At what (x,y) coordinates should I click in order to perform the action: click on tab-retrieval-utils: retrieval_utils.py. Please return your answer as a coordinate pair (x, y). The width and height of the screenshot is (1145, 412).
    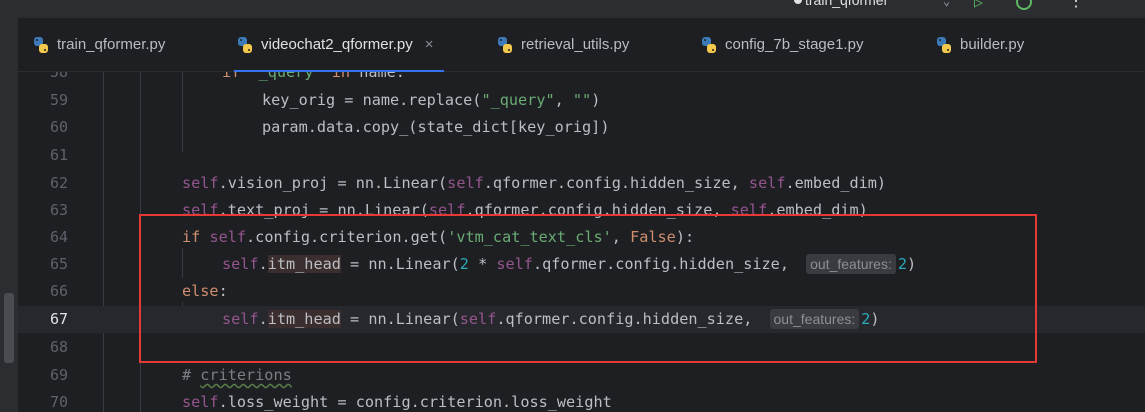
    Looking at the image, I should click on (562, 44).